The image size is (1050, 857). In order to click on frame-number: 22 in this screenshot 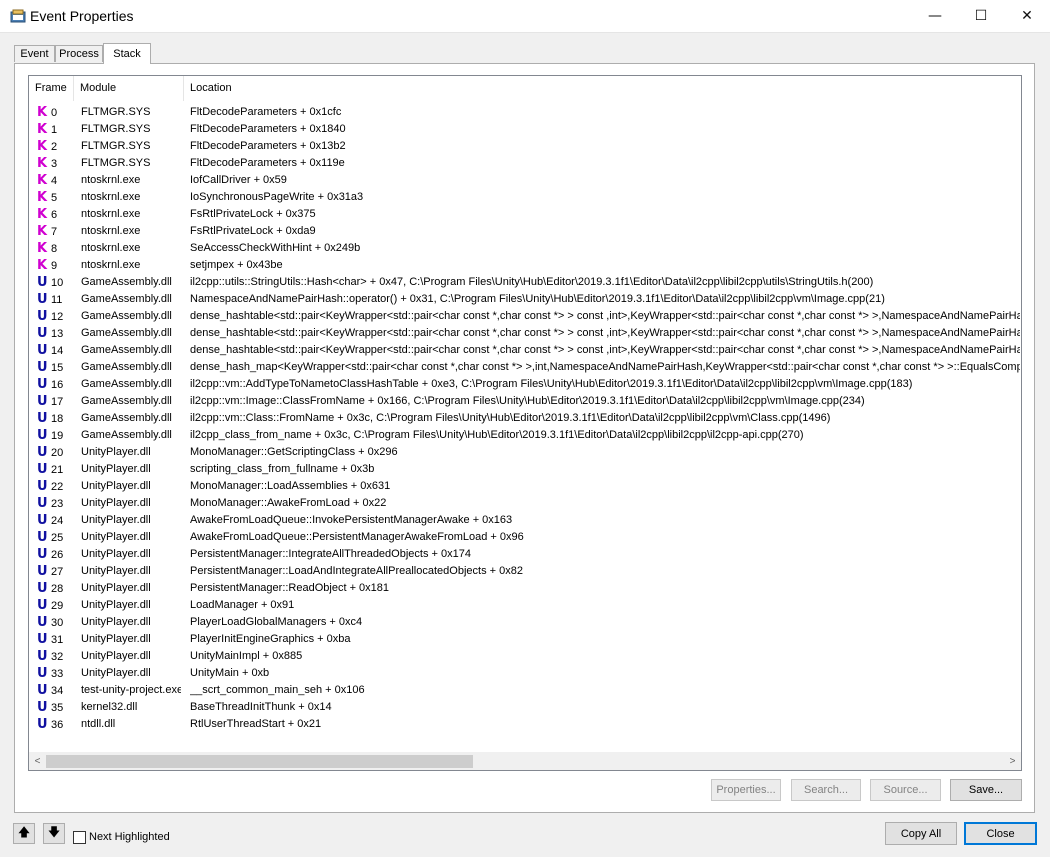, I will do `click(57, 487)`.